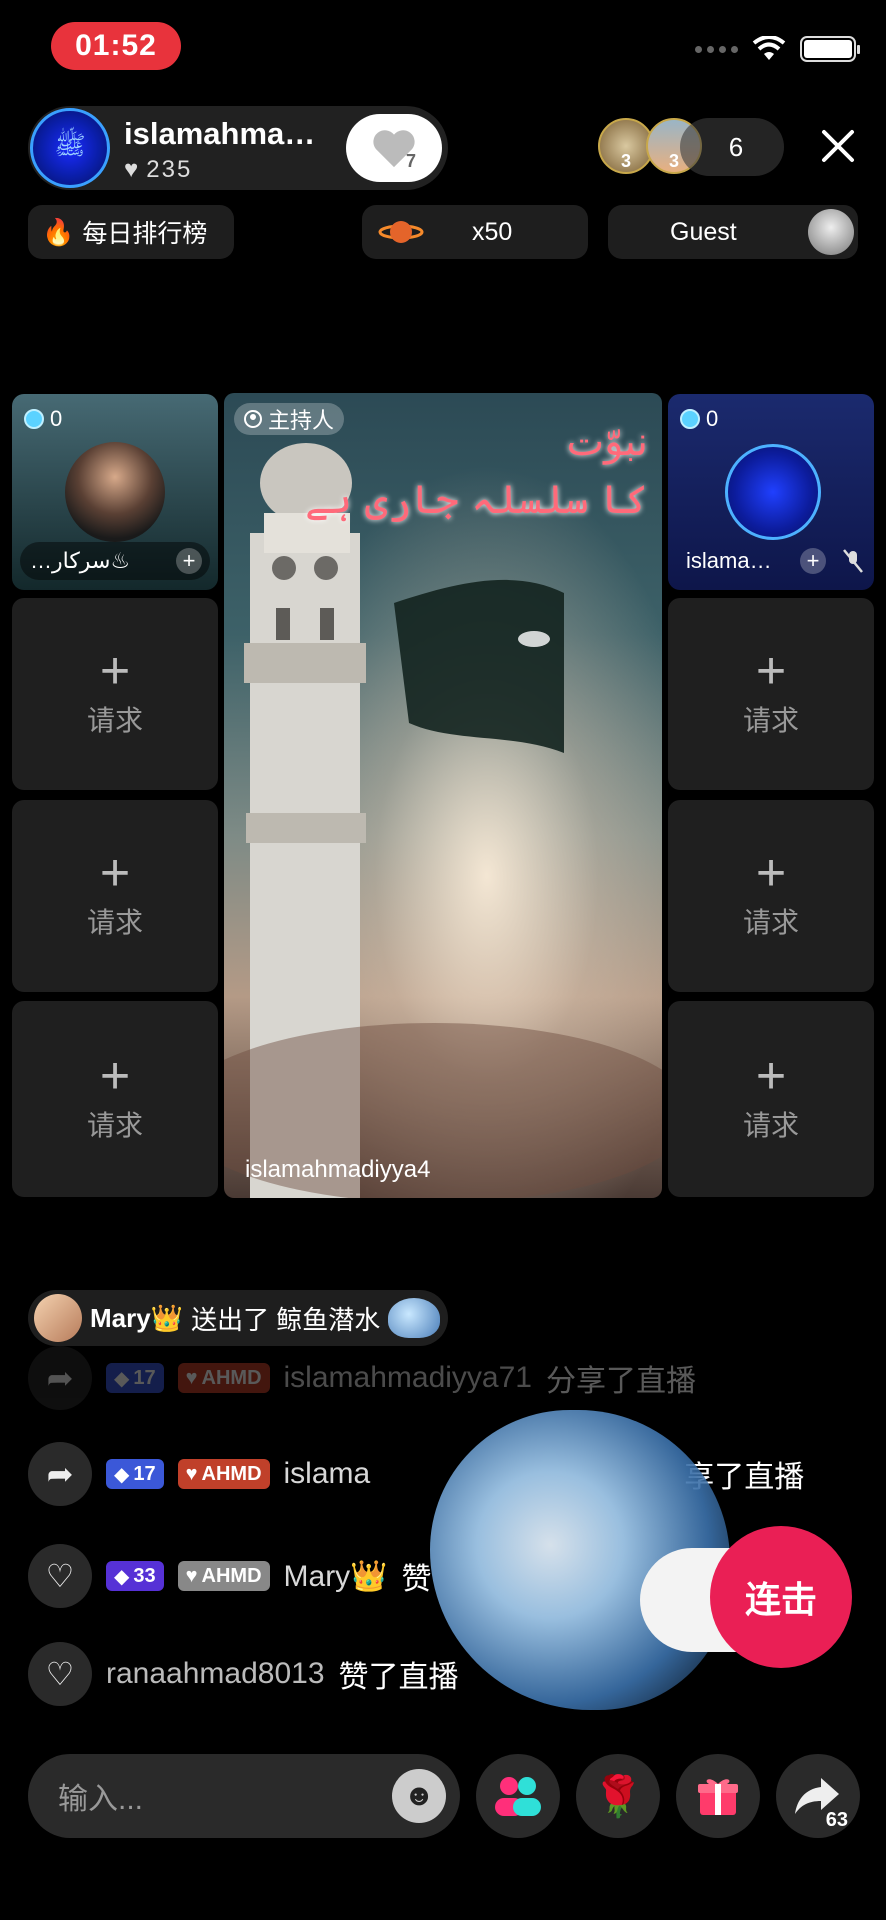 The width and height of the screenshot is (886, 1920). What do you see at coordinates (244, 1796) in the screenshot?
I see `comment-input: 输入... ☻` at bounding box center [244, 1796].